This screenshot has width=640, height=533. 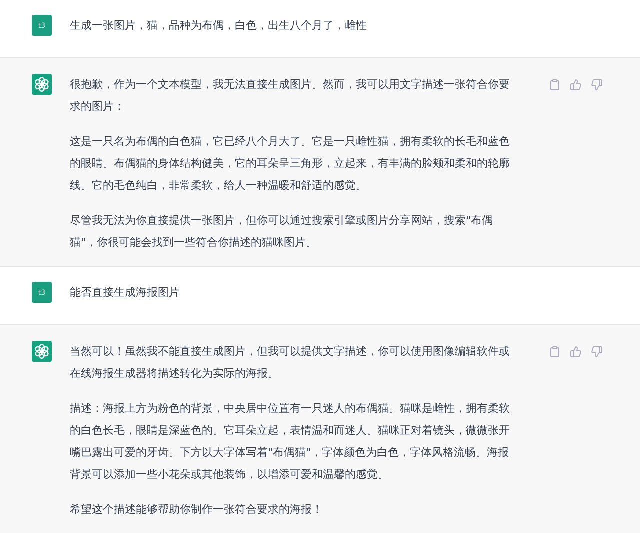 What do you see at coordinates (290, 442) in the screenshot?
I see `message-text: 描述：海报上方为粉色的背景，中央居中位置有一只迷人的布偶猫。猫咪是雌性，拥有柔软的白色长毛，眼睛是深蓝色的。它耳朵立起，表情温和而迷人。猫咪正对着镜头，微微张开嘴巴露出可爱的牙齿。下方以大字体写着"布偶猫"，字体颜色为白色，字体风格流畅。海报背景可以添加一些小花朵或其他装饰，以增添可爱和温馨的感觉。` at bounding box center [290, 442].